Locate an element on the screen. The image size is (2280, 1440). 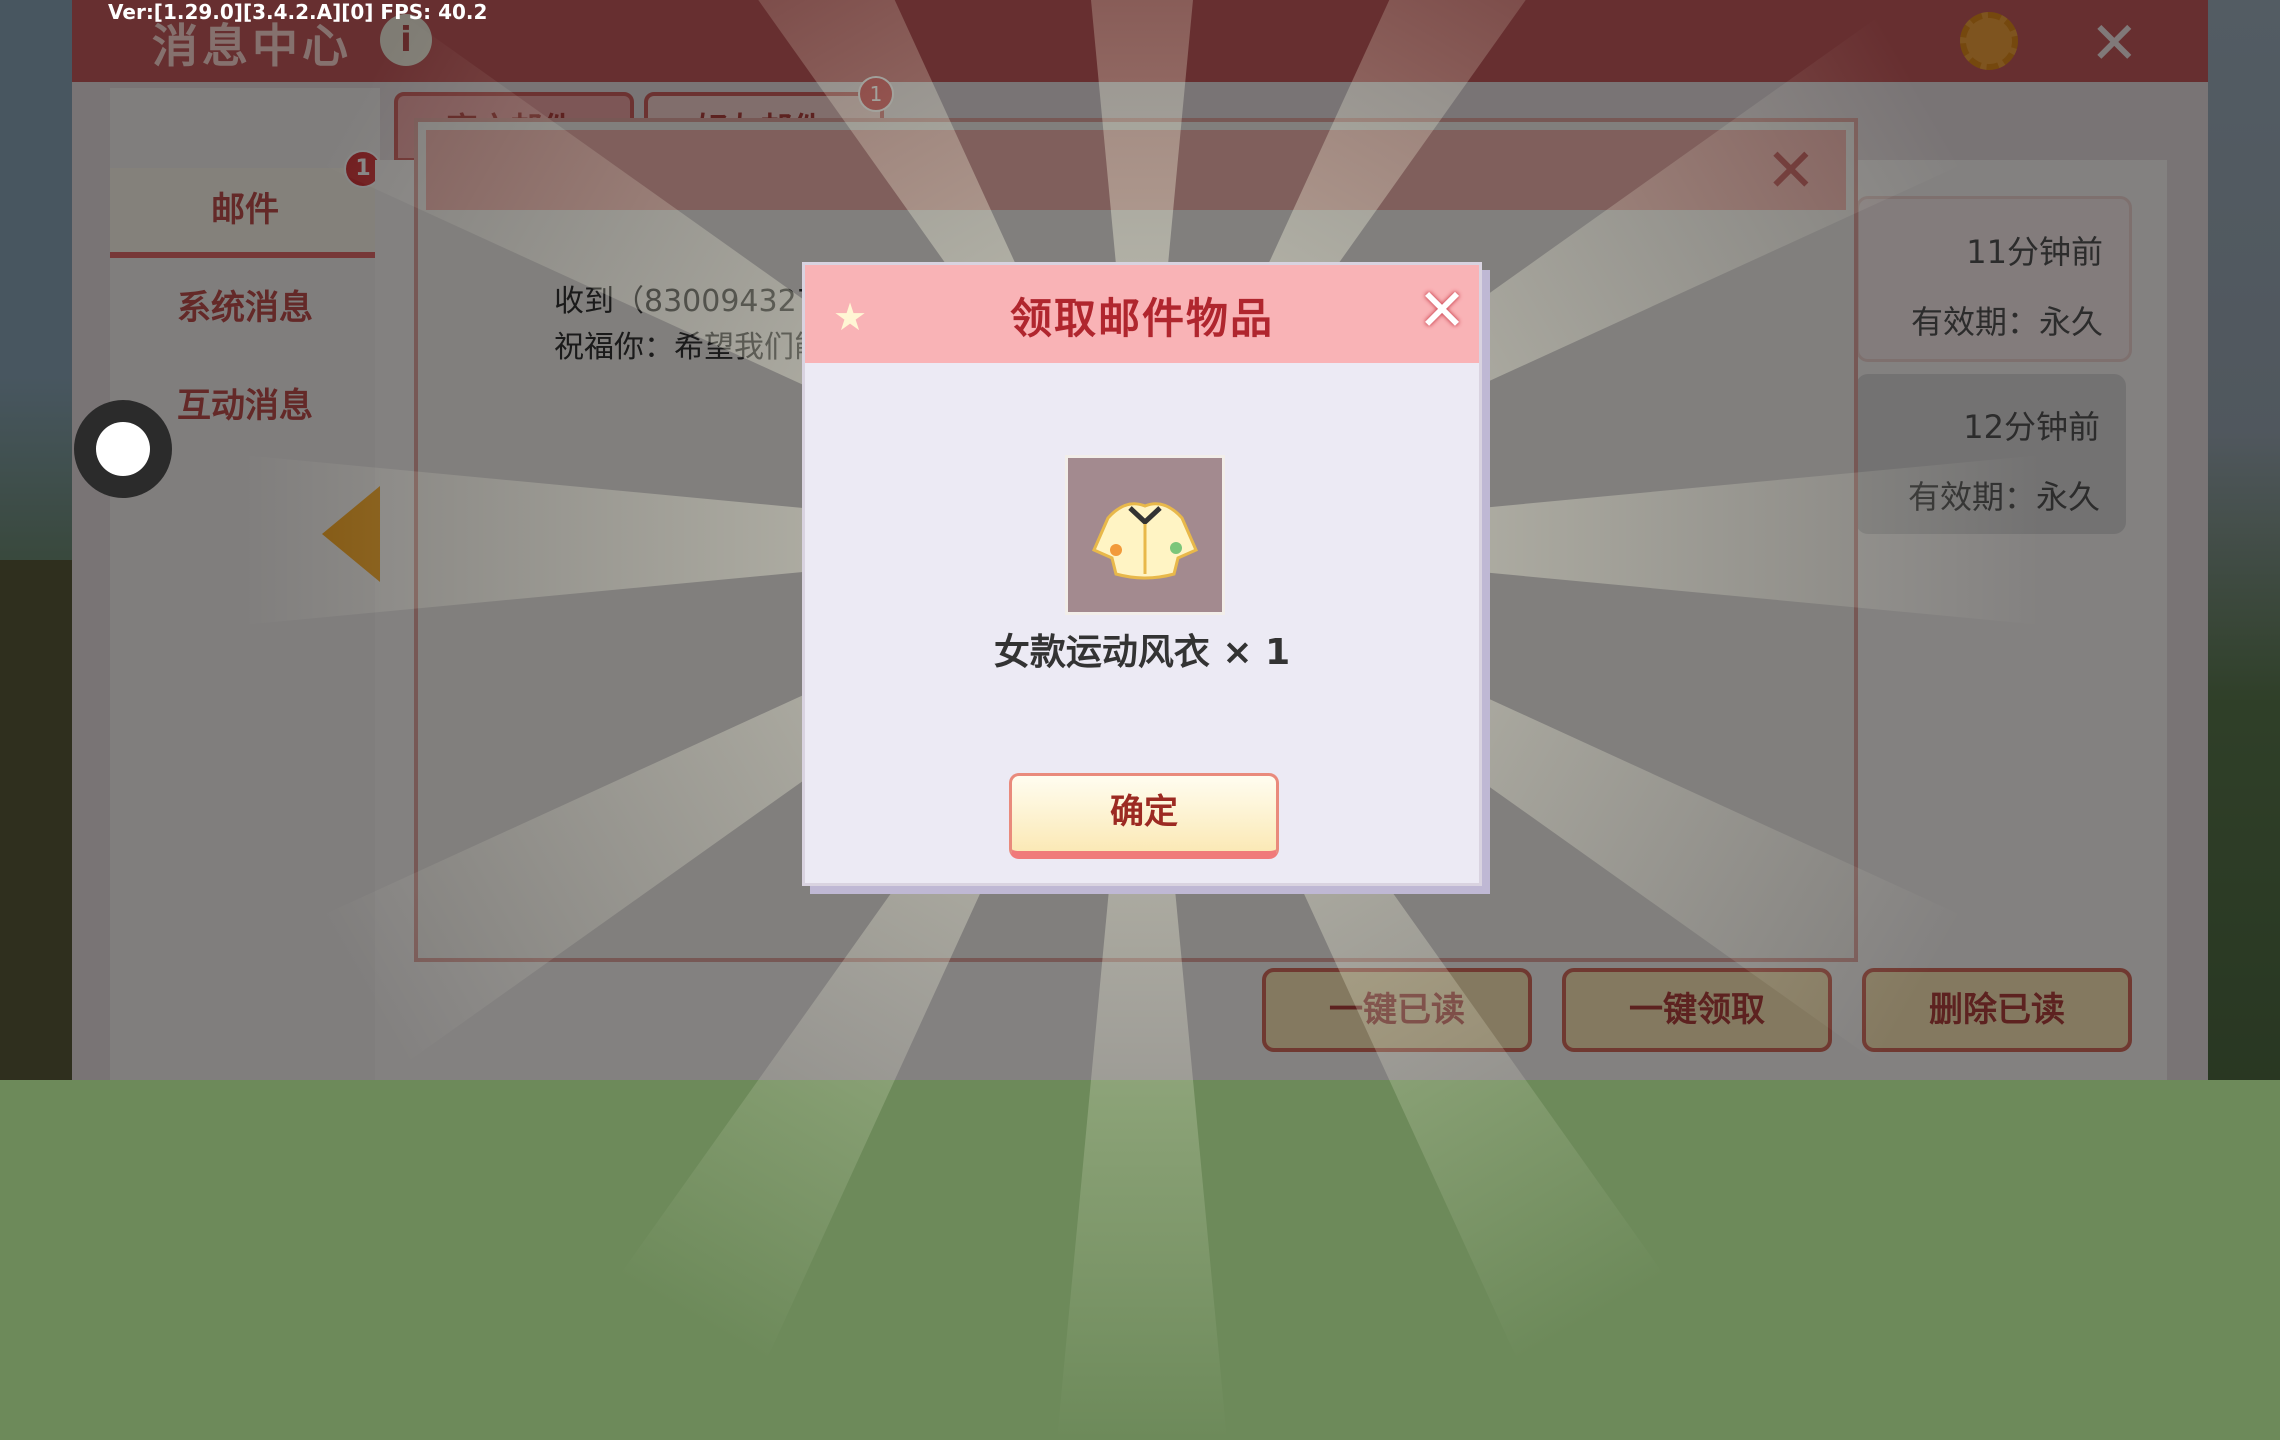
jacket-icon is located at coordinates (1145, 541).